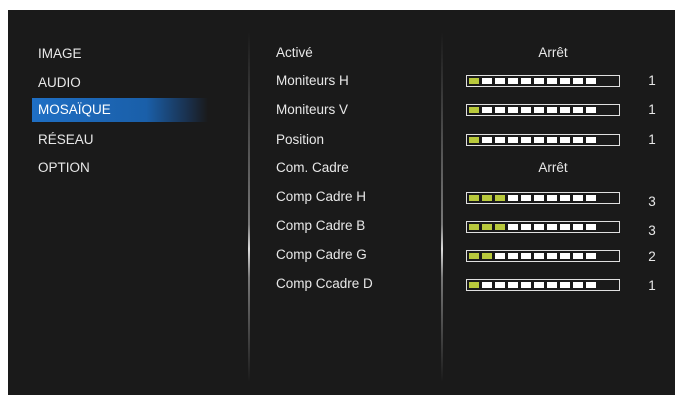 Image resolution: width=683 pixels, height=400 pixels. I want to click on menu-item-reseau: RÉSEAU, so click(120, 140).